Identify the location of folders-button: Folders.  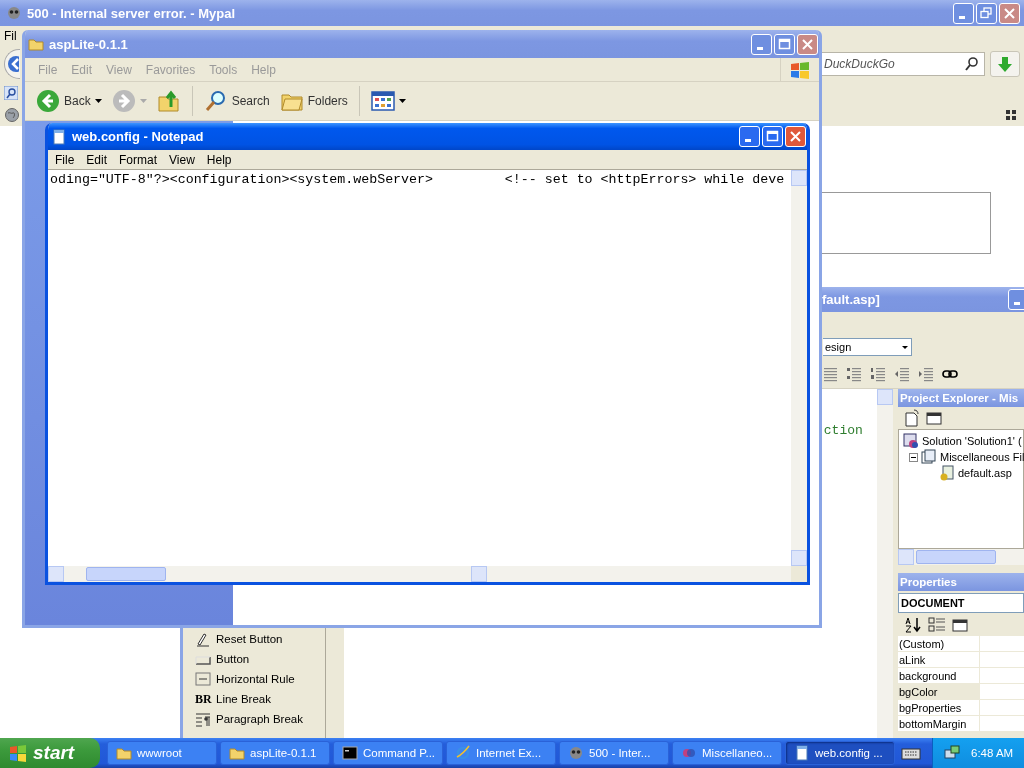
(313, 101).